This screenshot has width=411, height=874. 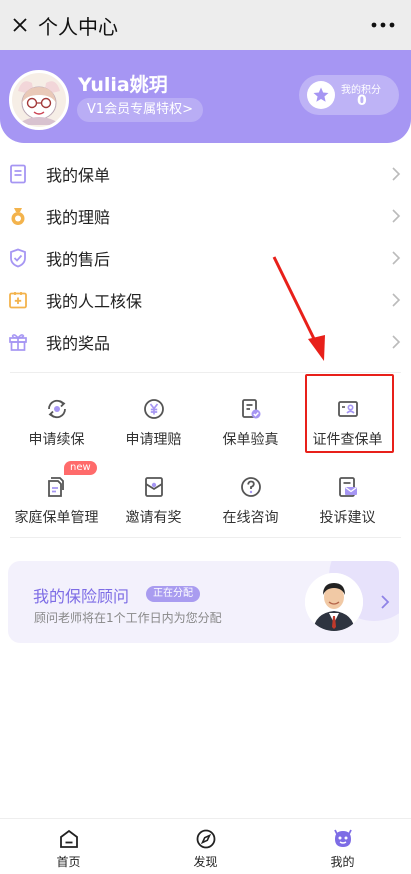 What do you see at coordinates (39, 100) in the screenshot?
I see `avatar` at bounding box center [39, 100].